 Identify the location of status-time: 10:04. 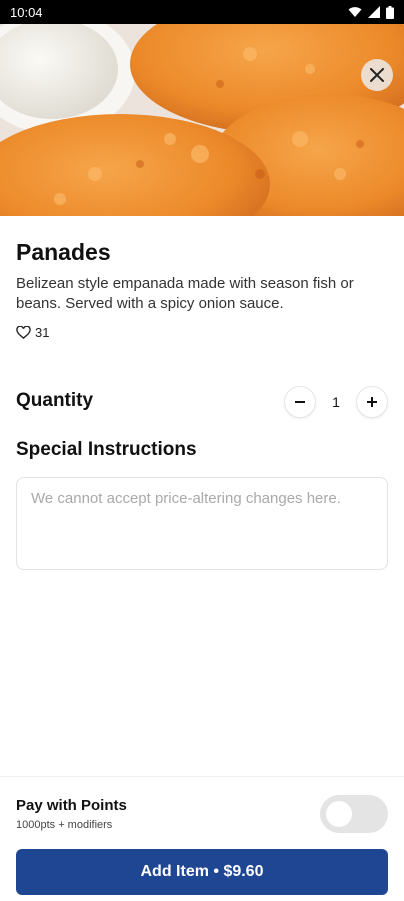
(26, 12).